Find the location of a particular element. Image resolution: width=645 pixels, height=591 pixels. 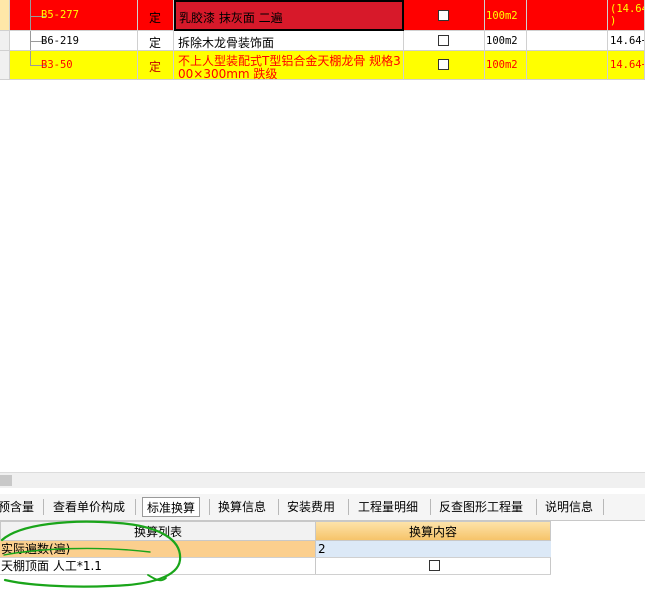

qty-text-line2: ) is located at coordinates (613, 21).